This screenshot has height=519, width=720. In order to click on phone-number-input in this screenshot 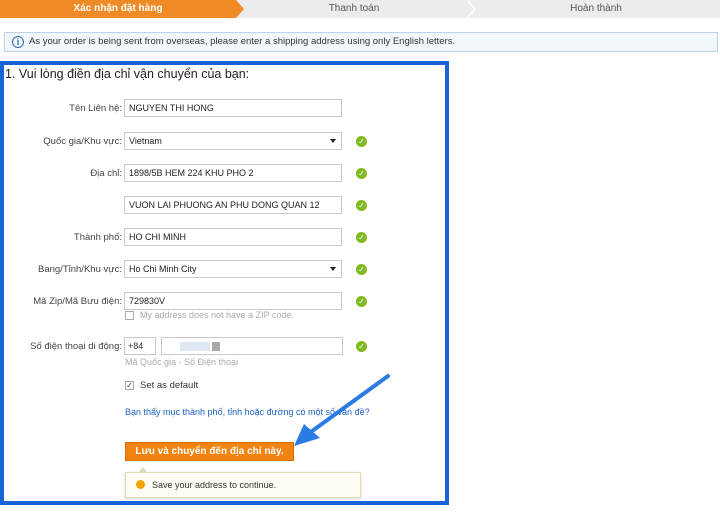, I will do `click(252, 346)`.